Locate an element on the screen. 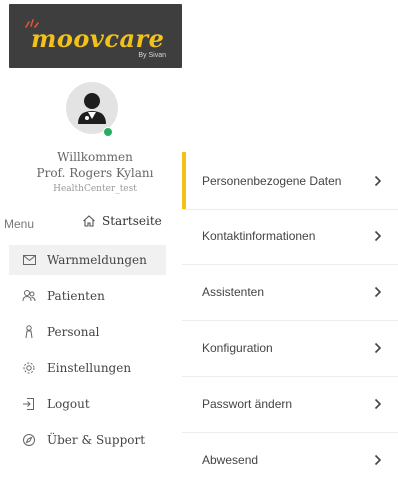 The height and width of the screenshot is (488, 398). health-center-name: HealthCenter_test is located at coordinates (95, 189).